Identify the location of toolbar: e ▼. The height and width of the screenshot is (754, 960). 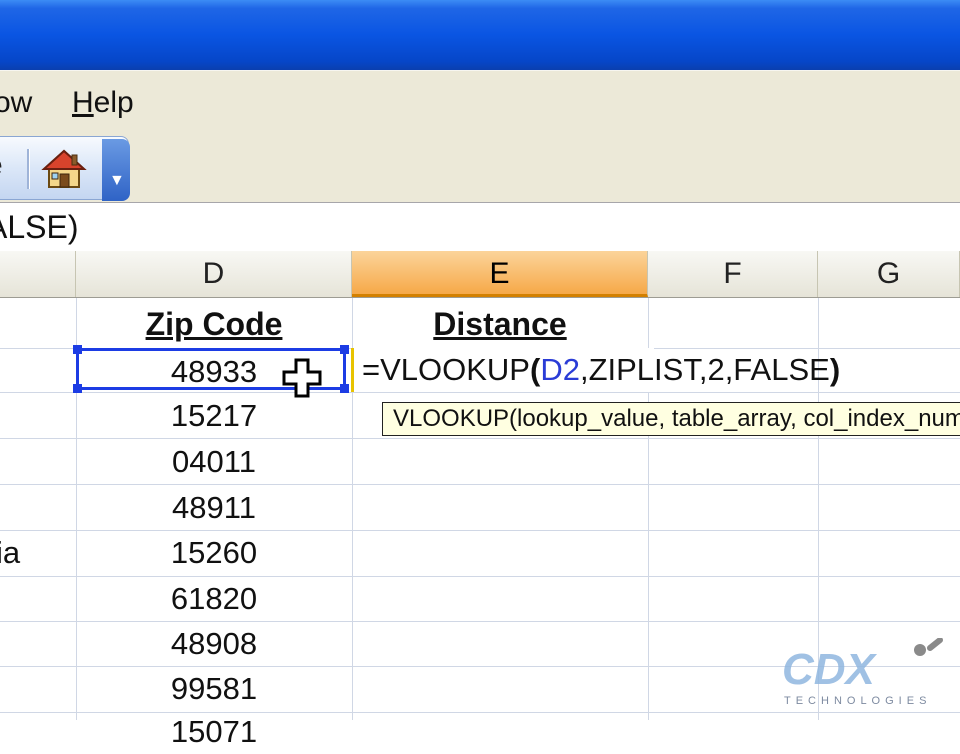
(65, 168).